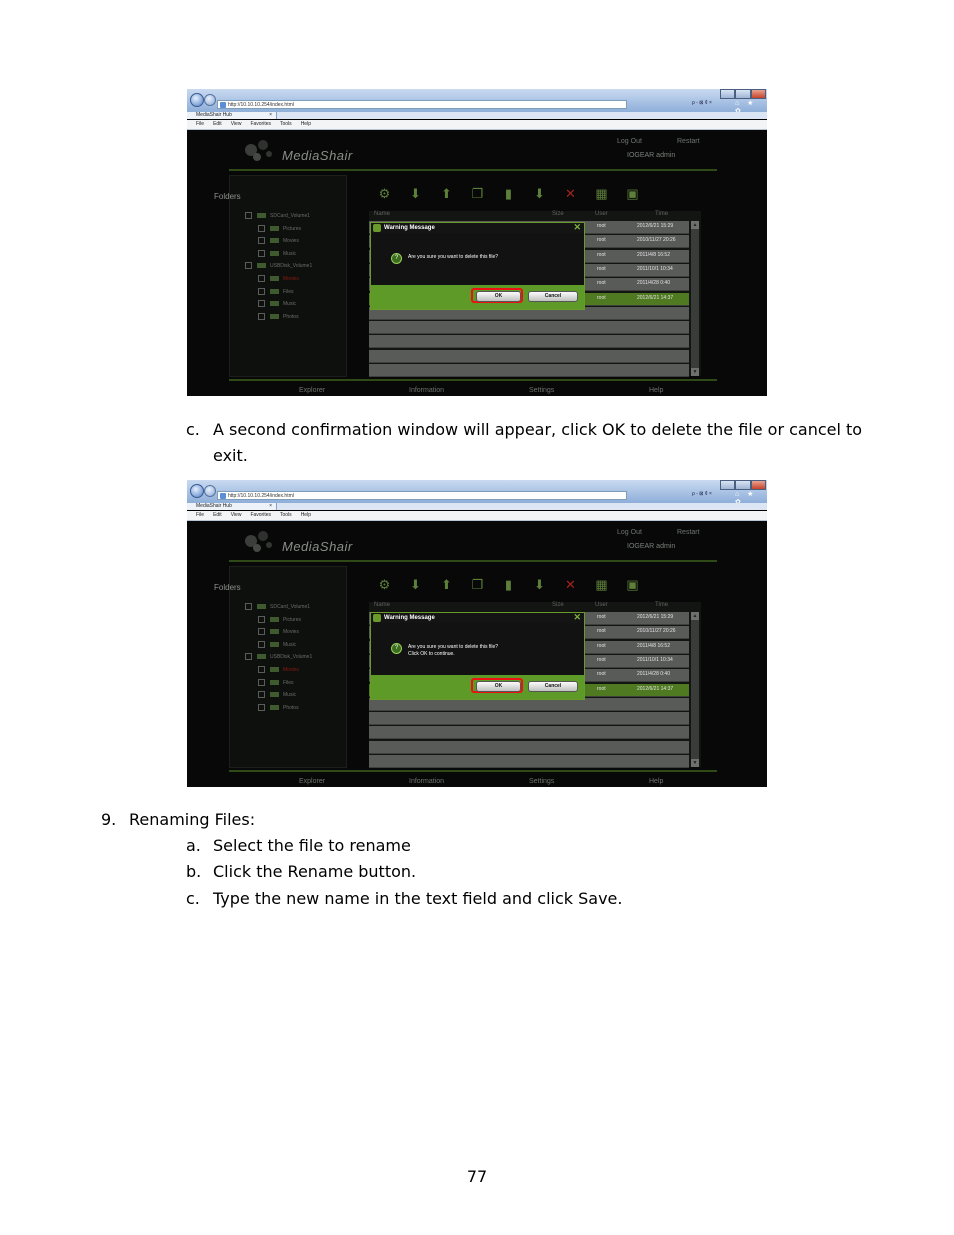  I want to click on address-bar: http://10.10.10.254/index.html, so click(422, 495).